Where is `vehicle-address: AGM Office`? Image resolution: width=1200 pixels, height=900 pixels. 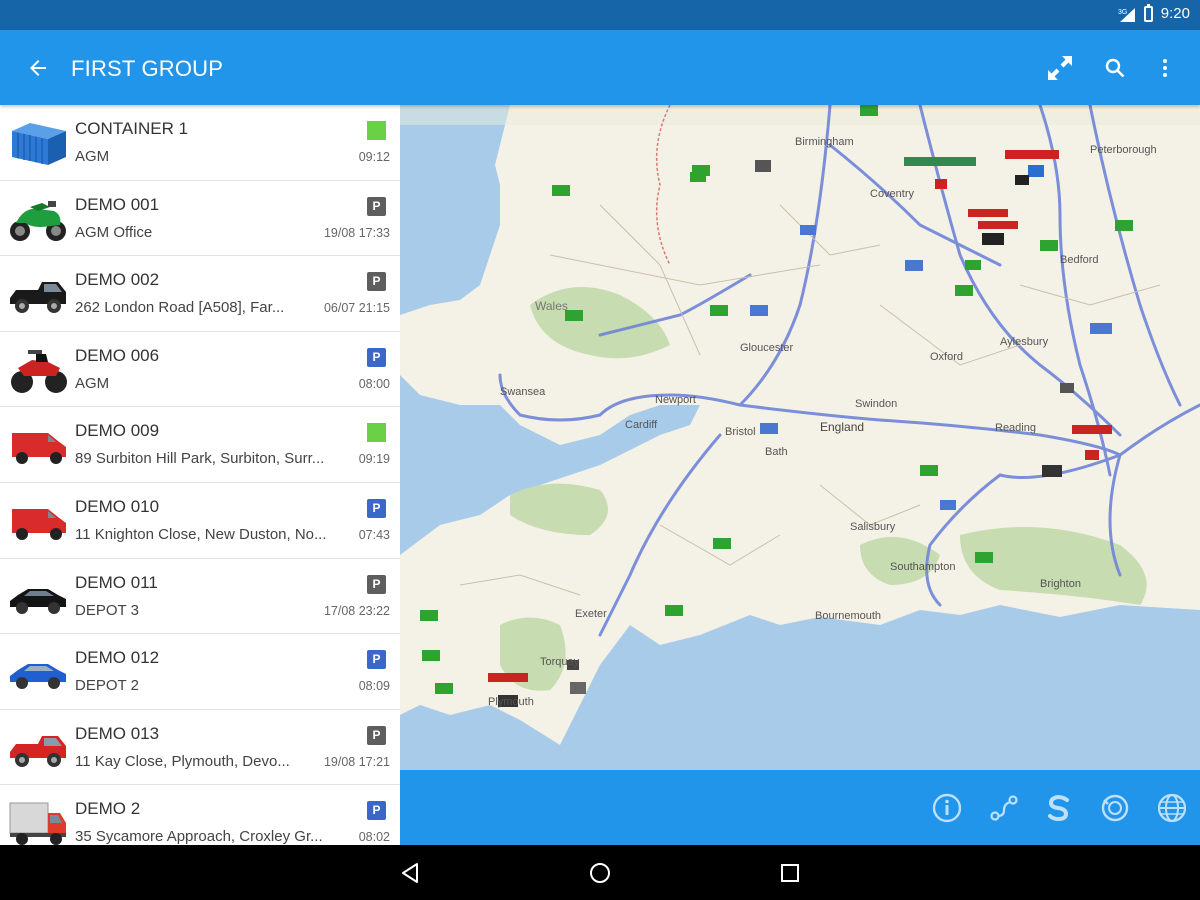 vehicle-address: AGM Office is located at coordinates (114, 232).